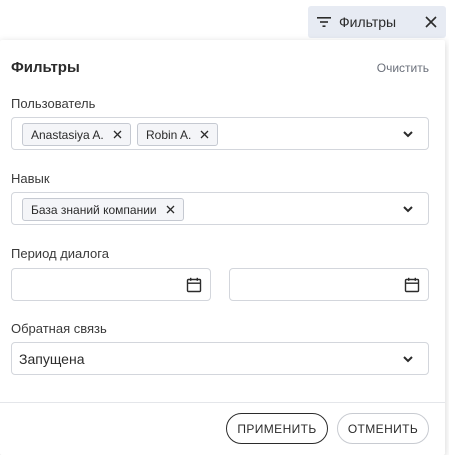  Describe the element at coordinates (277, 428) in the screenshot. I see `apply-button: ПРИМЕНИТЬ` at that location.